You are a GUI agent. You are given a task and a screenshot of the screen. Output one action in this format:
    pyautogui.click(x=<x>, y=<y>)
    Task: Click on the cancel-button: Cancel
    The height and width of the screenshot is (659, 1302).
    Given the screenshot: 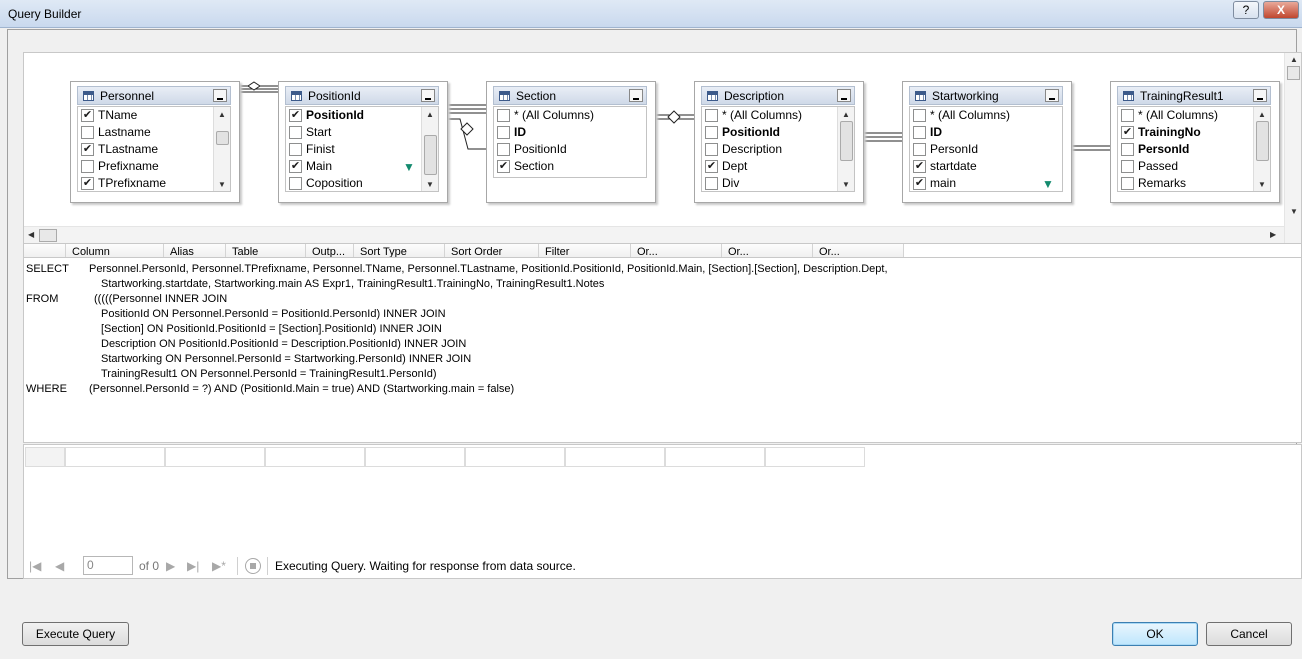 What is the action you would take?
    pyautogui.click(x=1249, y=634)
    